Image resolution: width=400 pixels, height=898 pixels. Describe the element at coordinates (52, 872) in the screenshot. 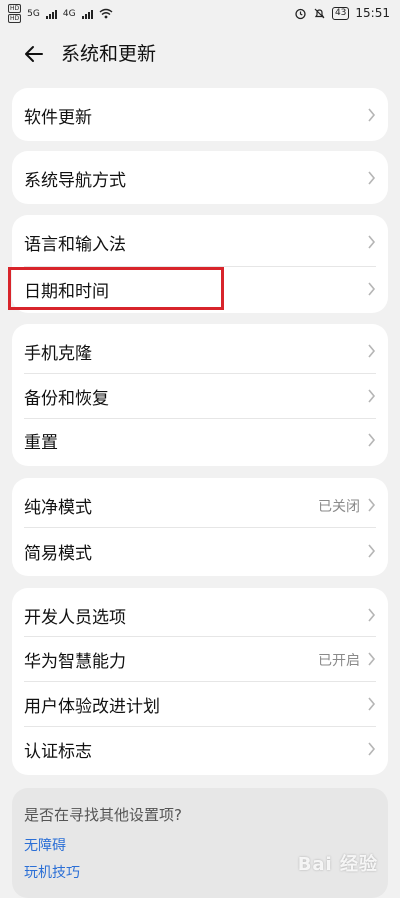

I see `link-tips: 玩机技巧` at that location.